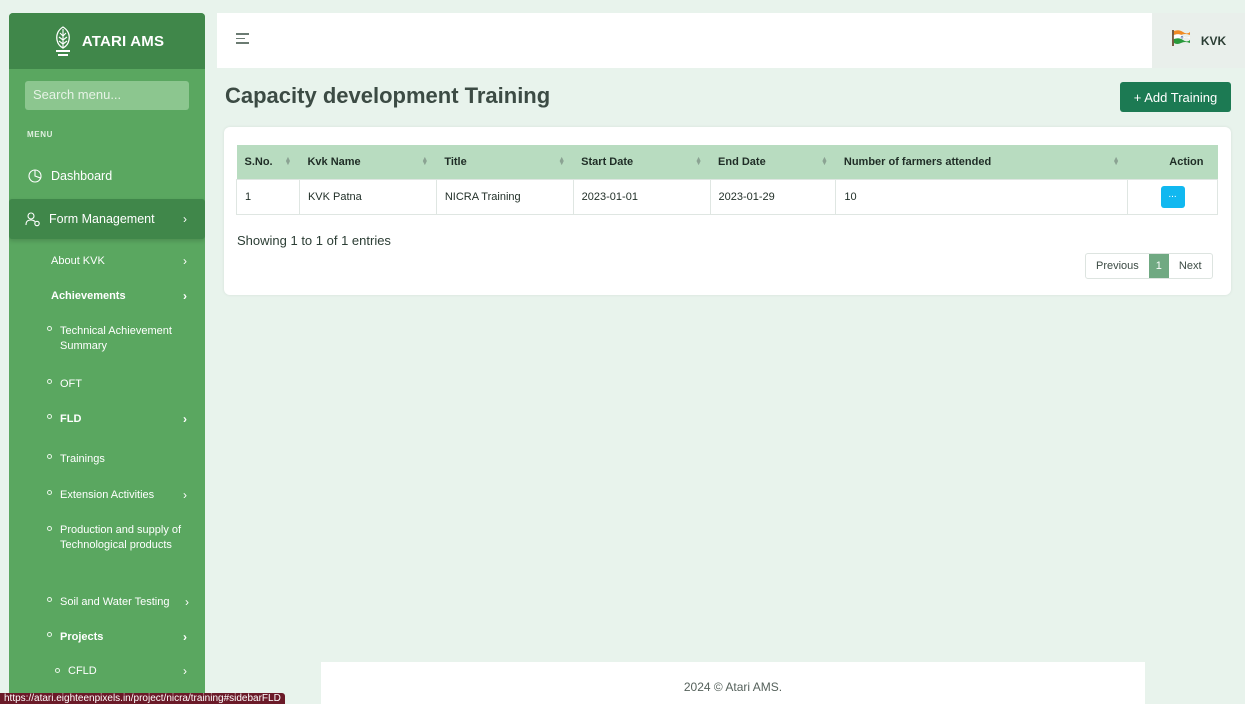 The width and height of the screenshot is (1245, 704). What do you see at coordinates (731, 40) in the screenshot?
I see `top-bar: KVK` at bounding box center [731, 40].